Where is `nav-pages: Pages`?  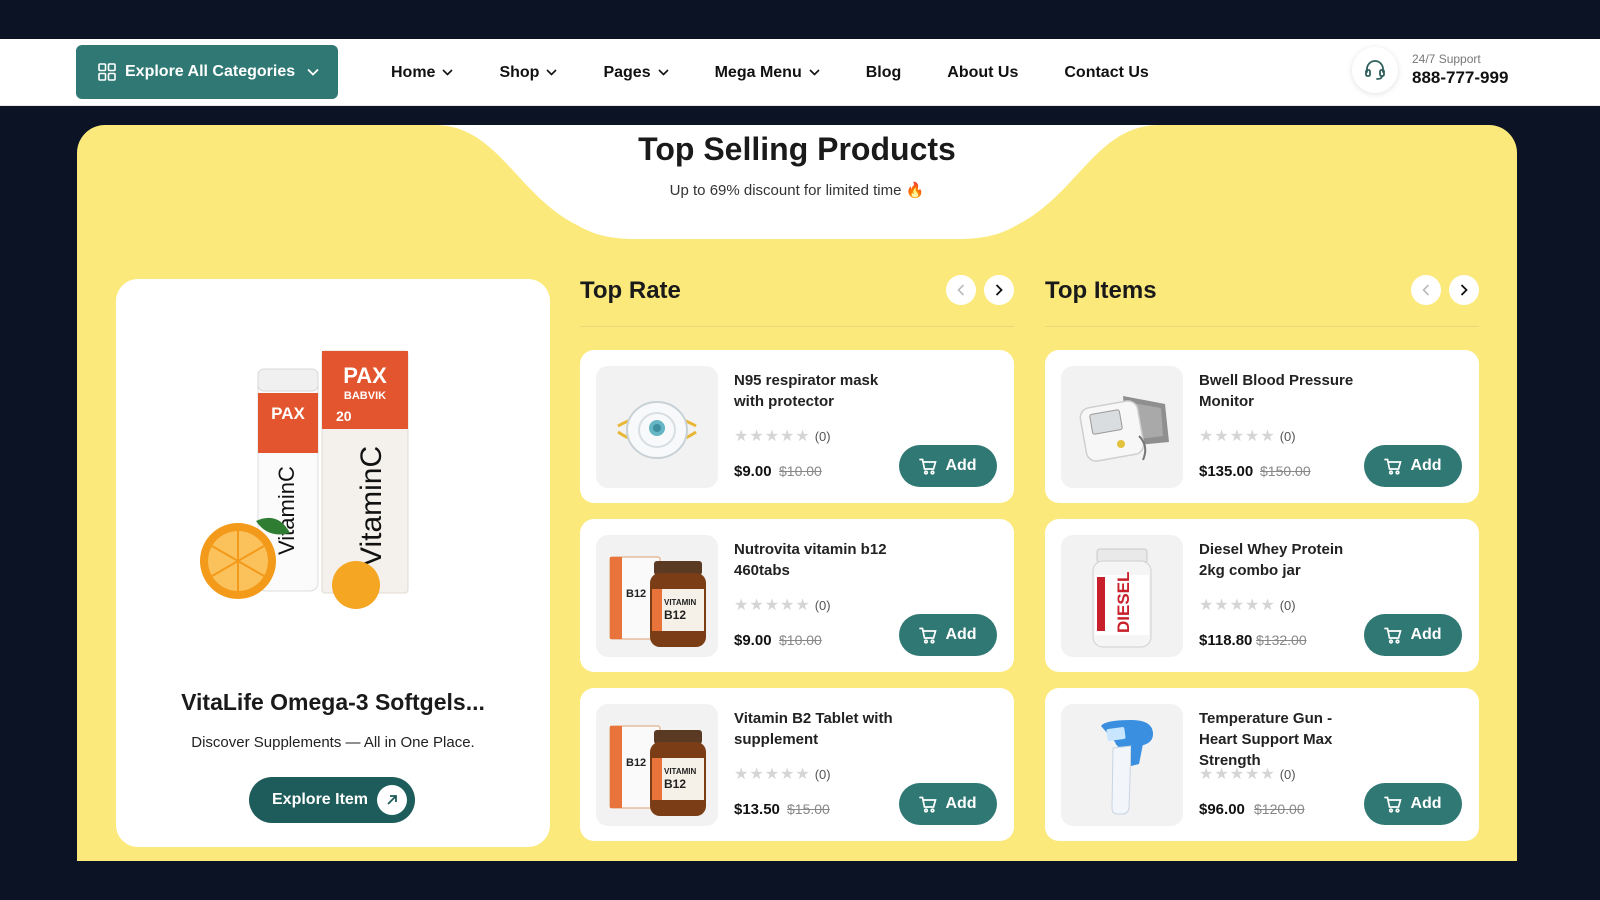
nav-pages: Pages is located at coordinates (636, 72).